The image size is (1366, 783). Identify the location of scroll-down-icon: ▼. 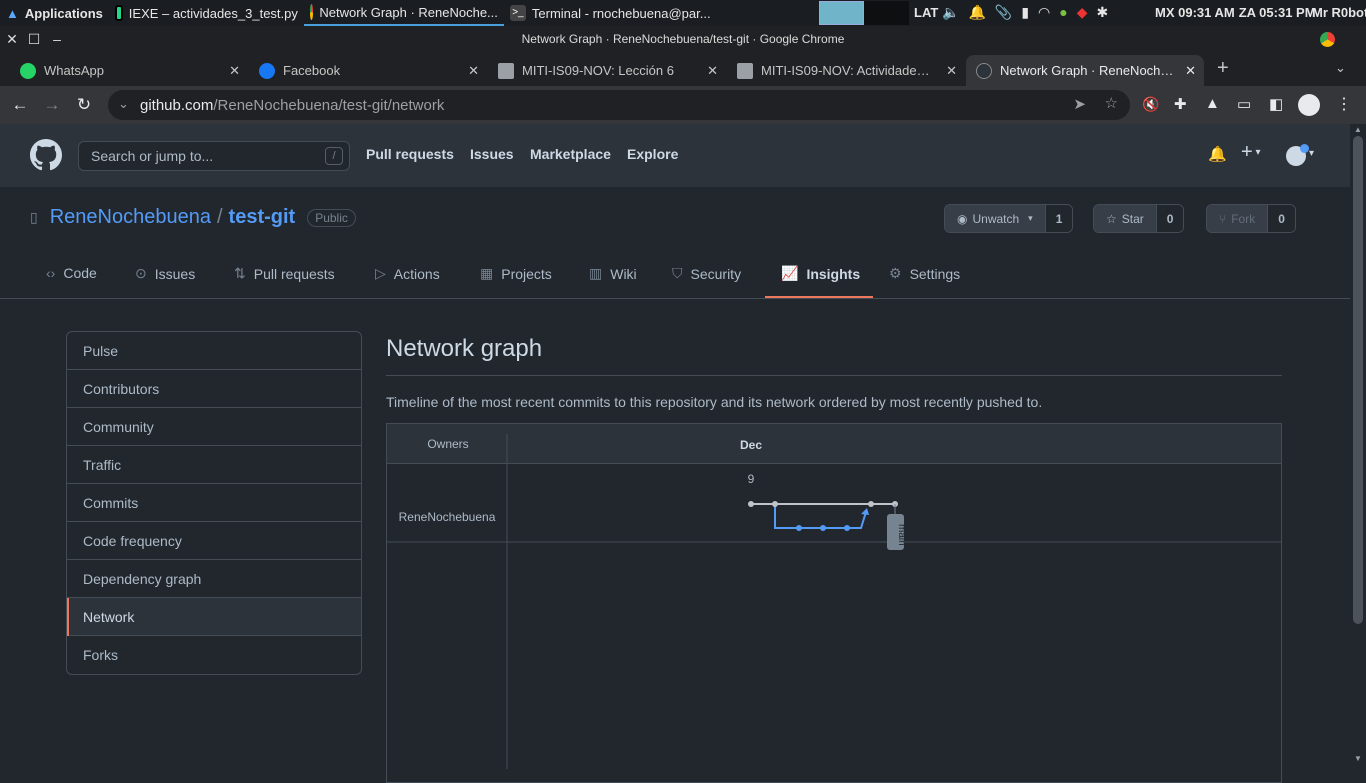
(1358, 758).